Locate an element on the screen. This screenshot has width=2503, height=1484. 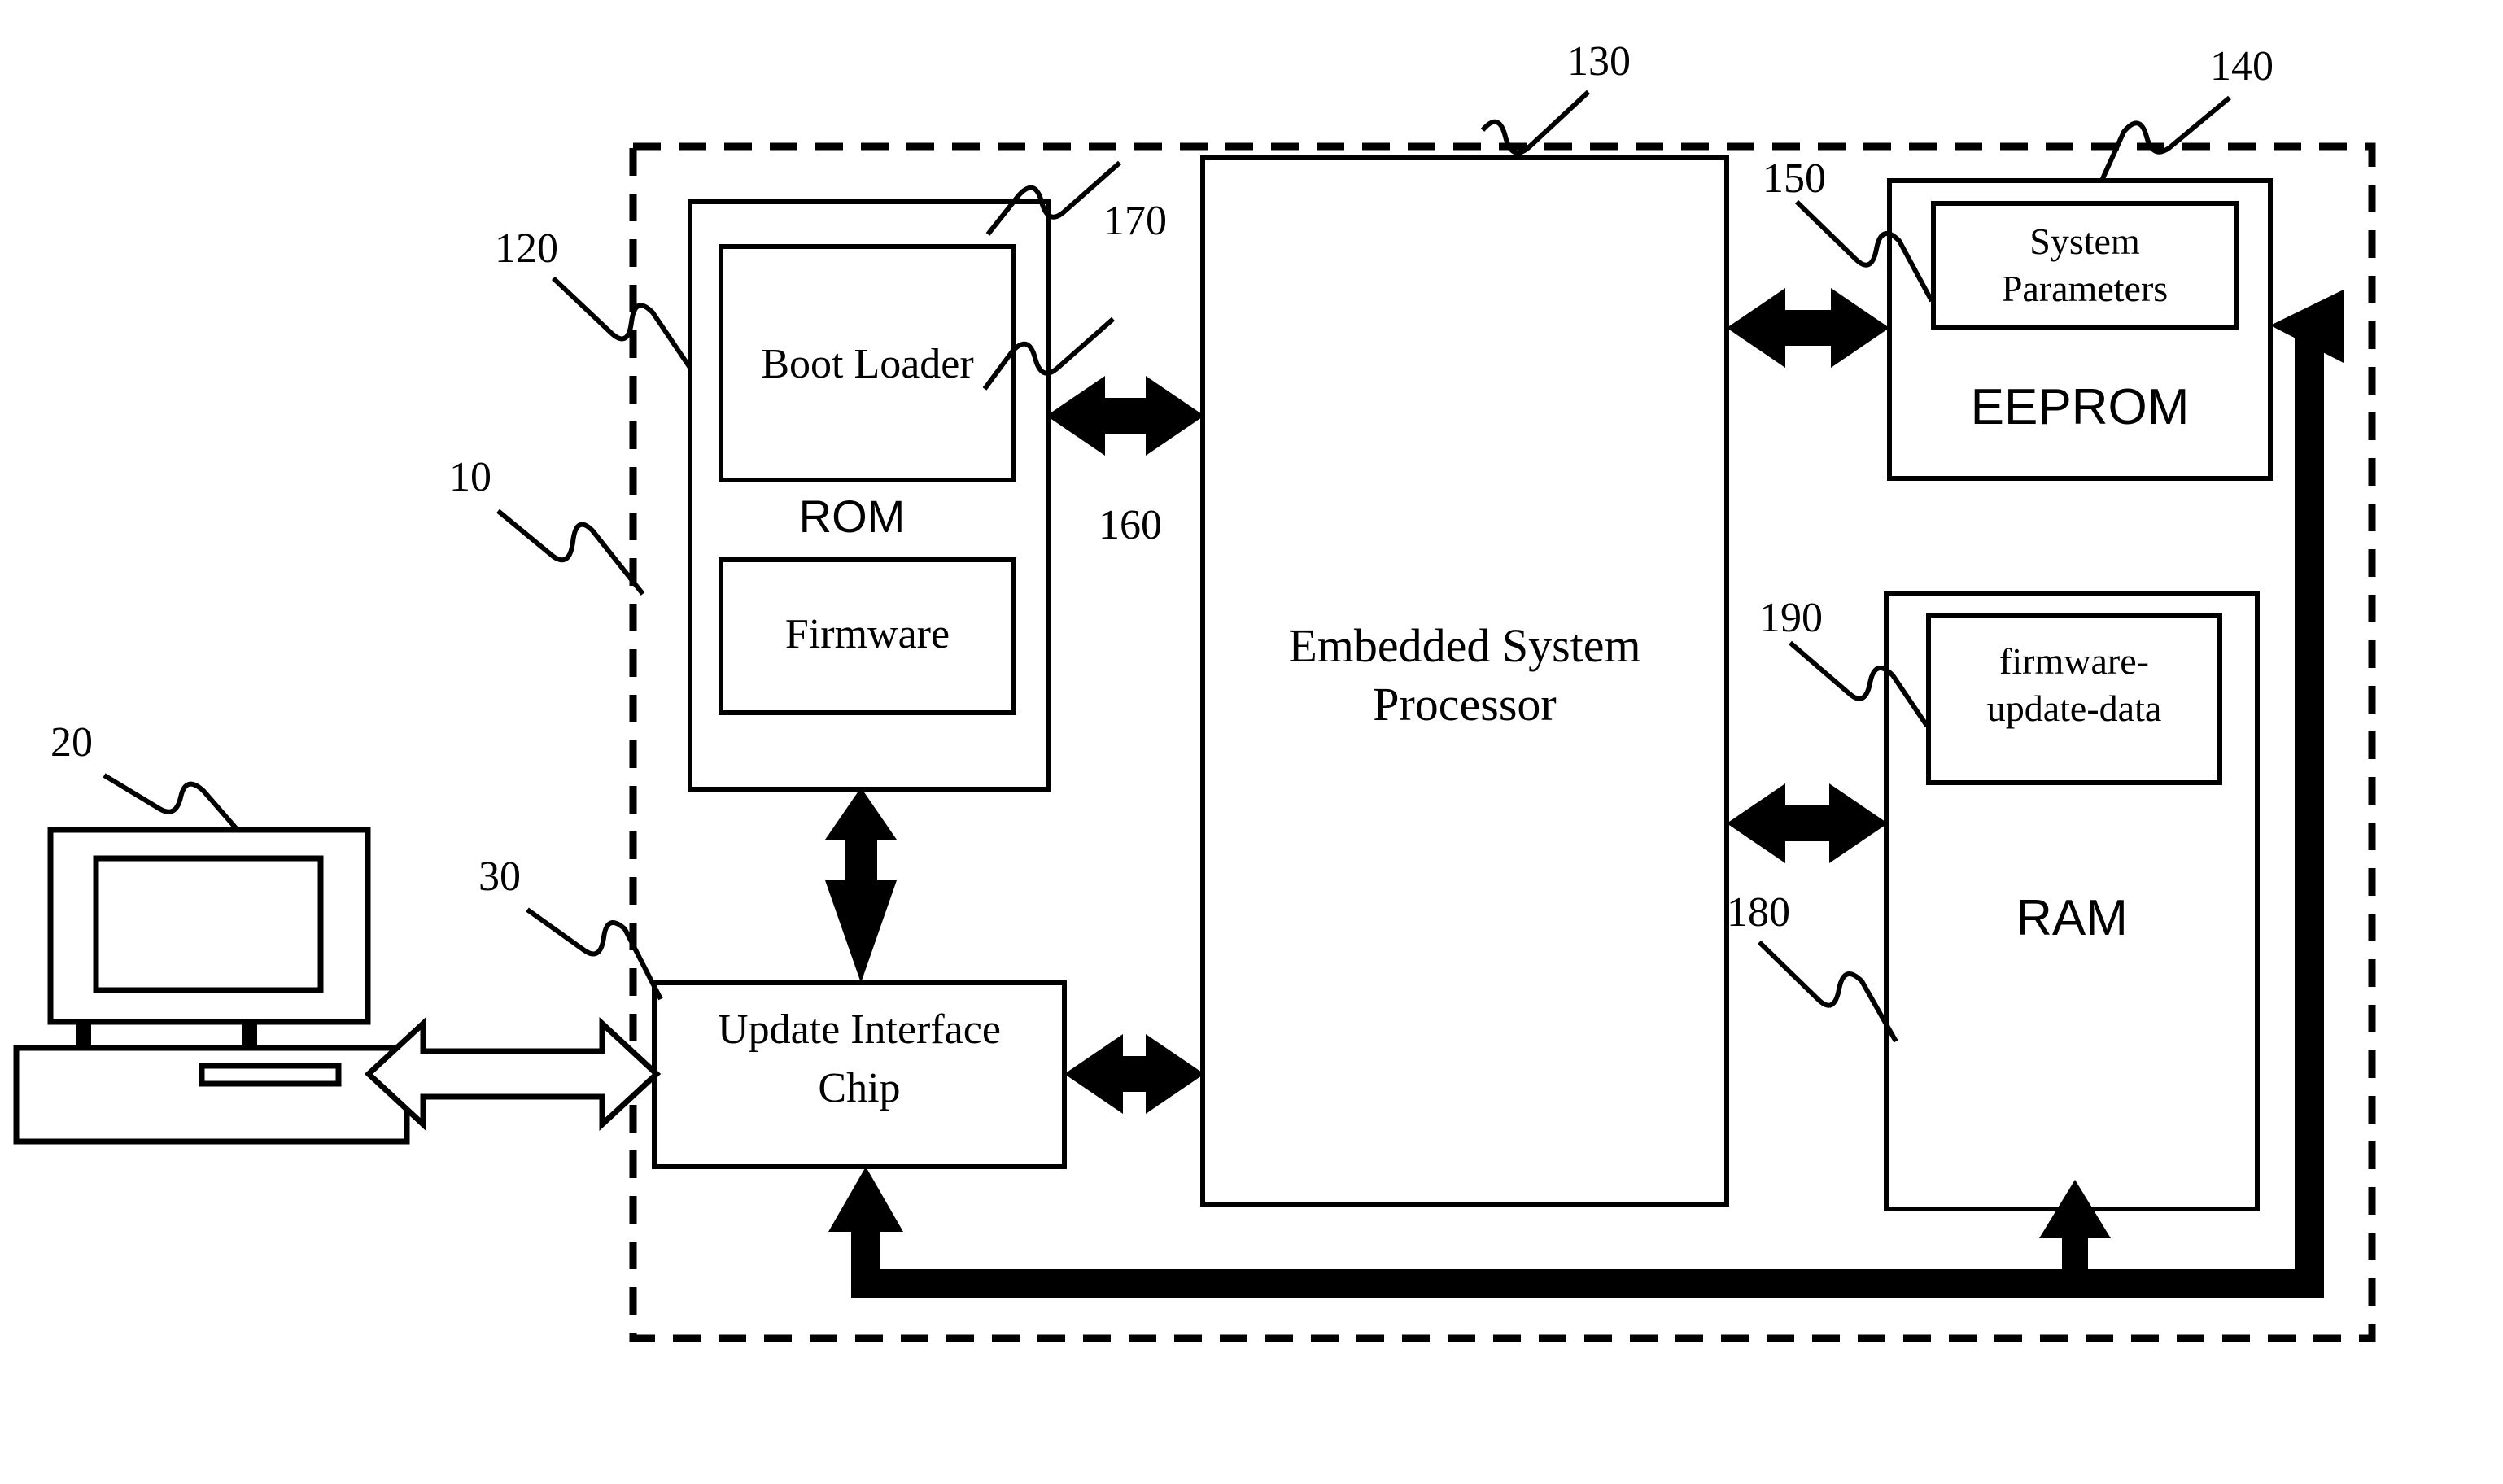
bus-bottom-segment is located at coordinates (1588, 1284).